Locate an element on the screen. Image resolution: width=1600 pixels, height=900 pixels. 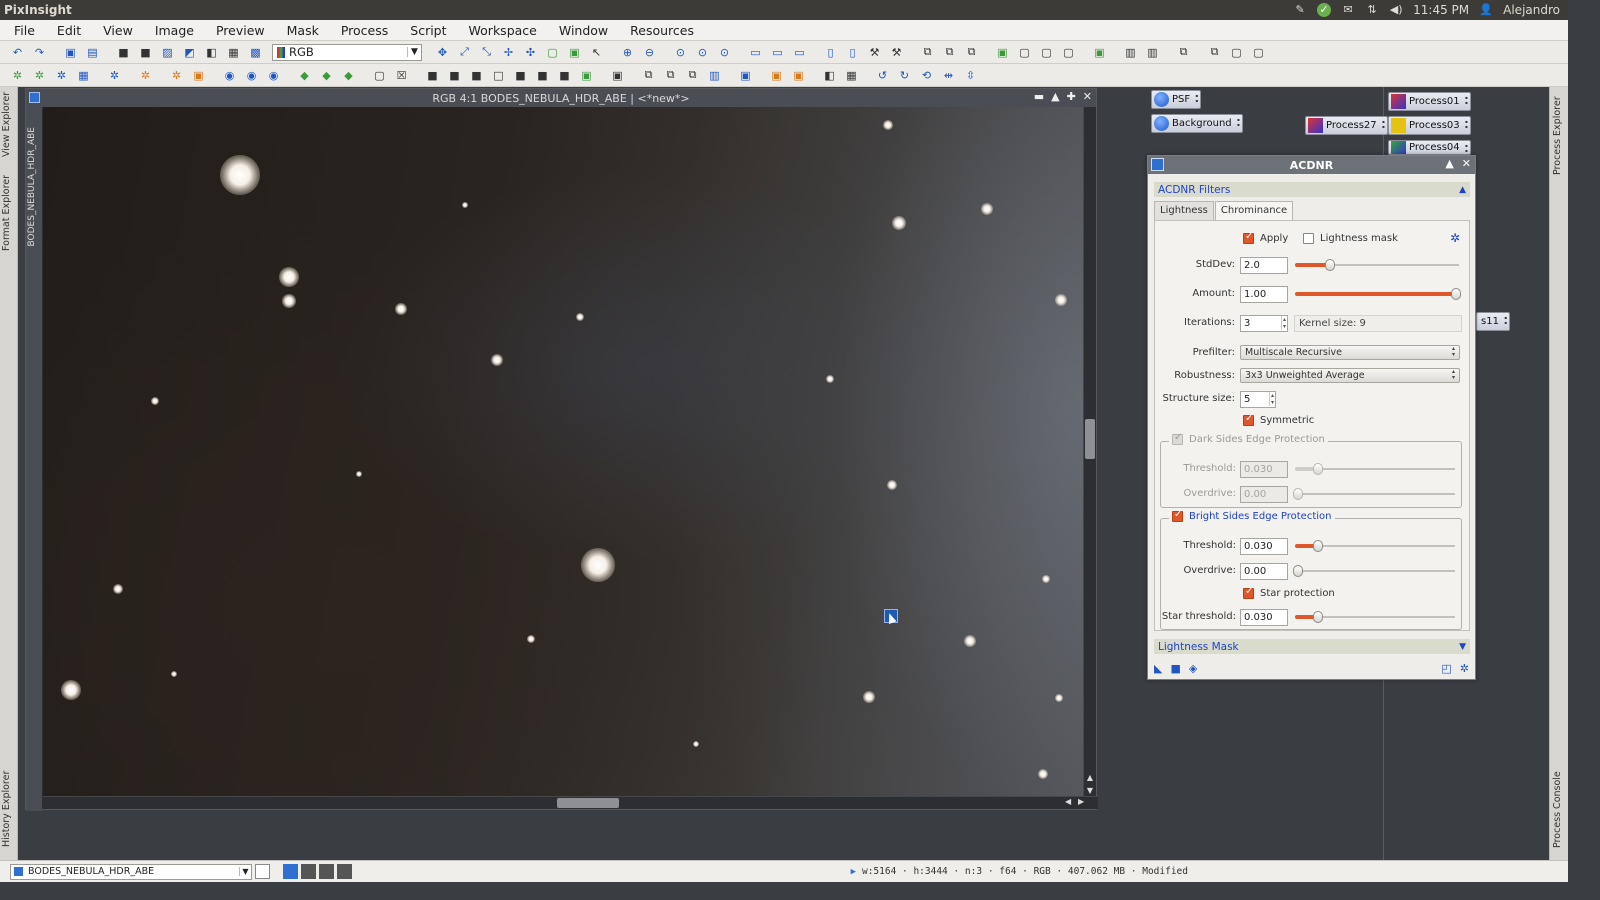
mask-mode-6-icon: ■ is located at coordinates (542, 75).